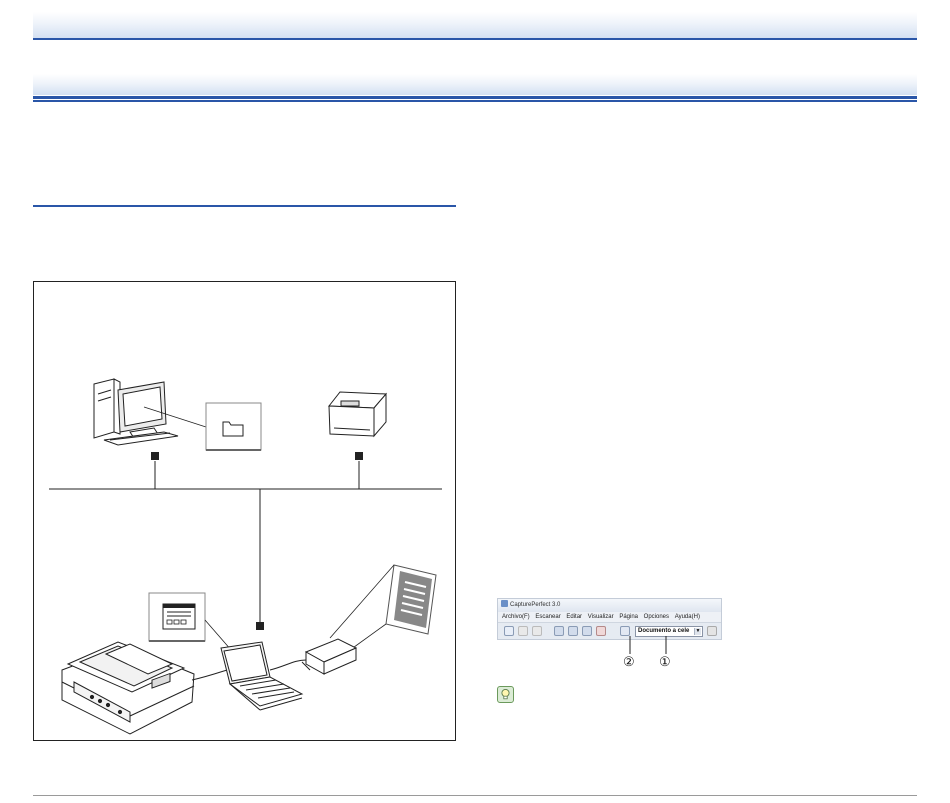 The height and width of the screenshot is (803, 950). Describe the element at coordinates (358, 414) in the screenshot. I see `printer-icon` at that location.